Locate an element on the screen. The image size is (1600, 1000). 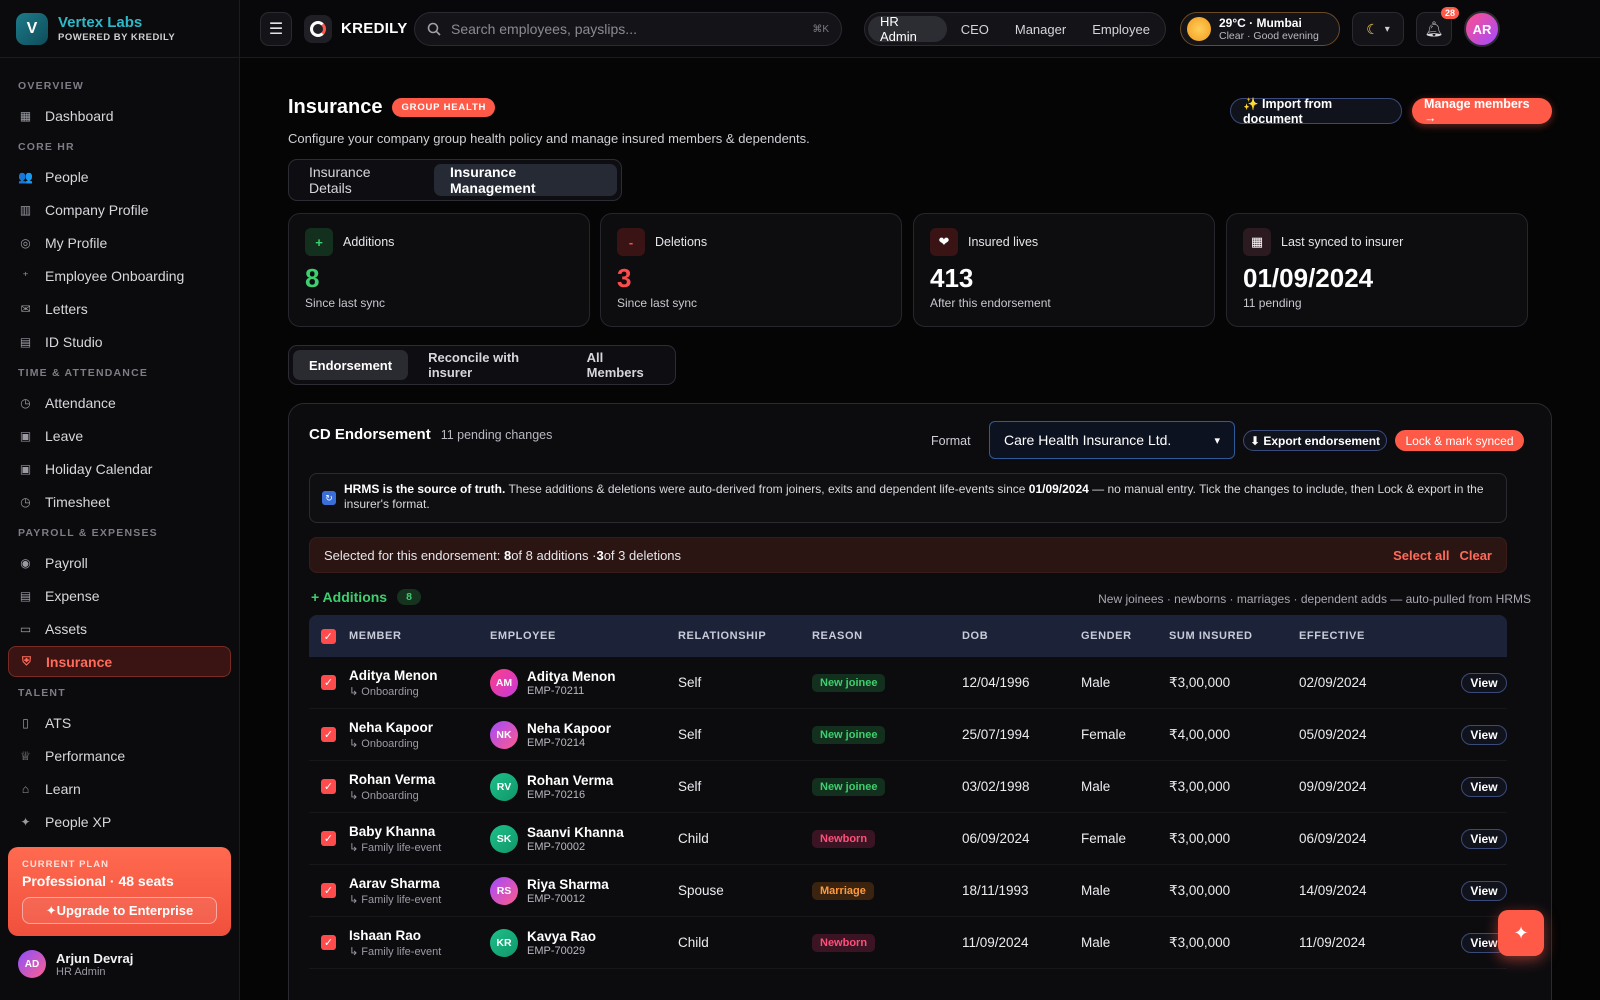
sidebar-item-people: 👥 People is located at coordinates (119, 176).